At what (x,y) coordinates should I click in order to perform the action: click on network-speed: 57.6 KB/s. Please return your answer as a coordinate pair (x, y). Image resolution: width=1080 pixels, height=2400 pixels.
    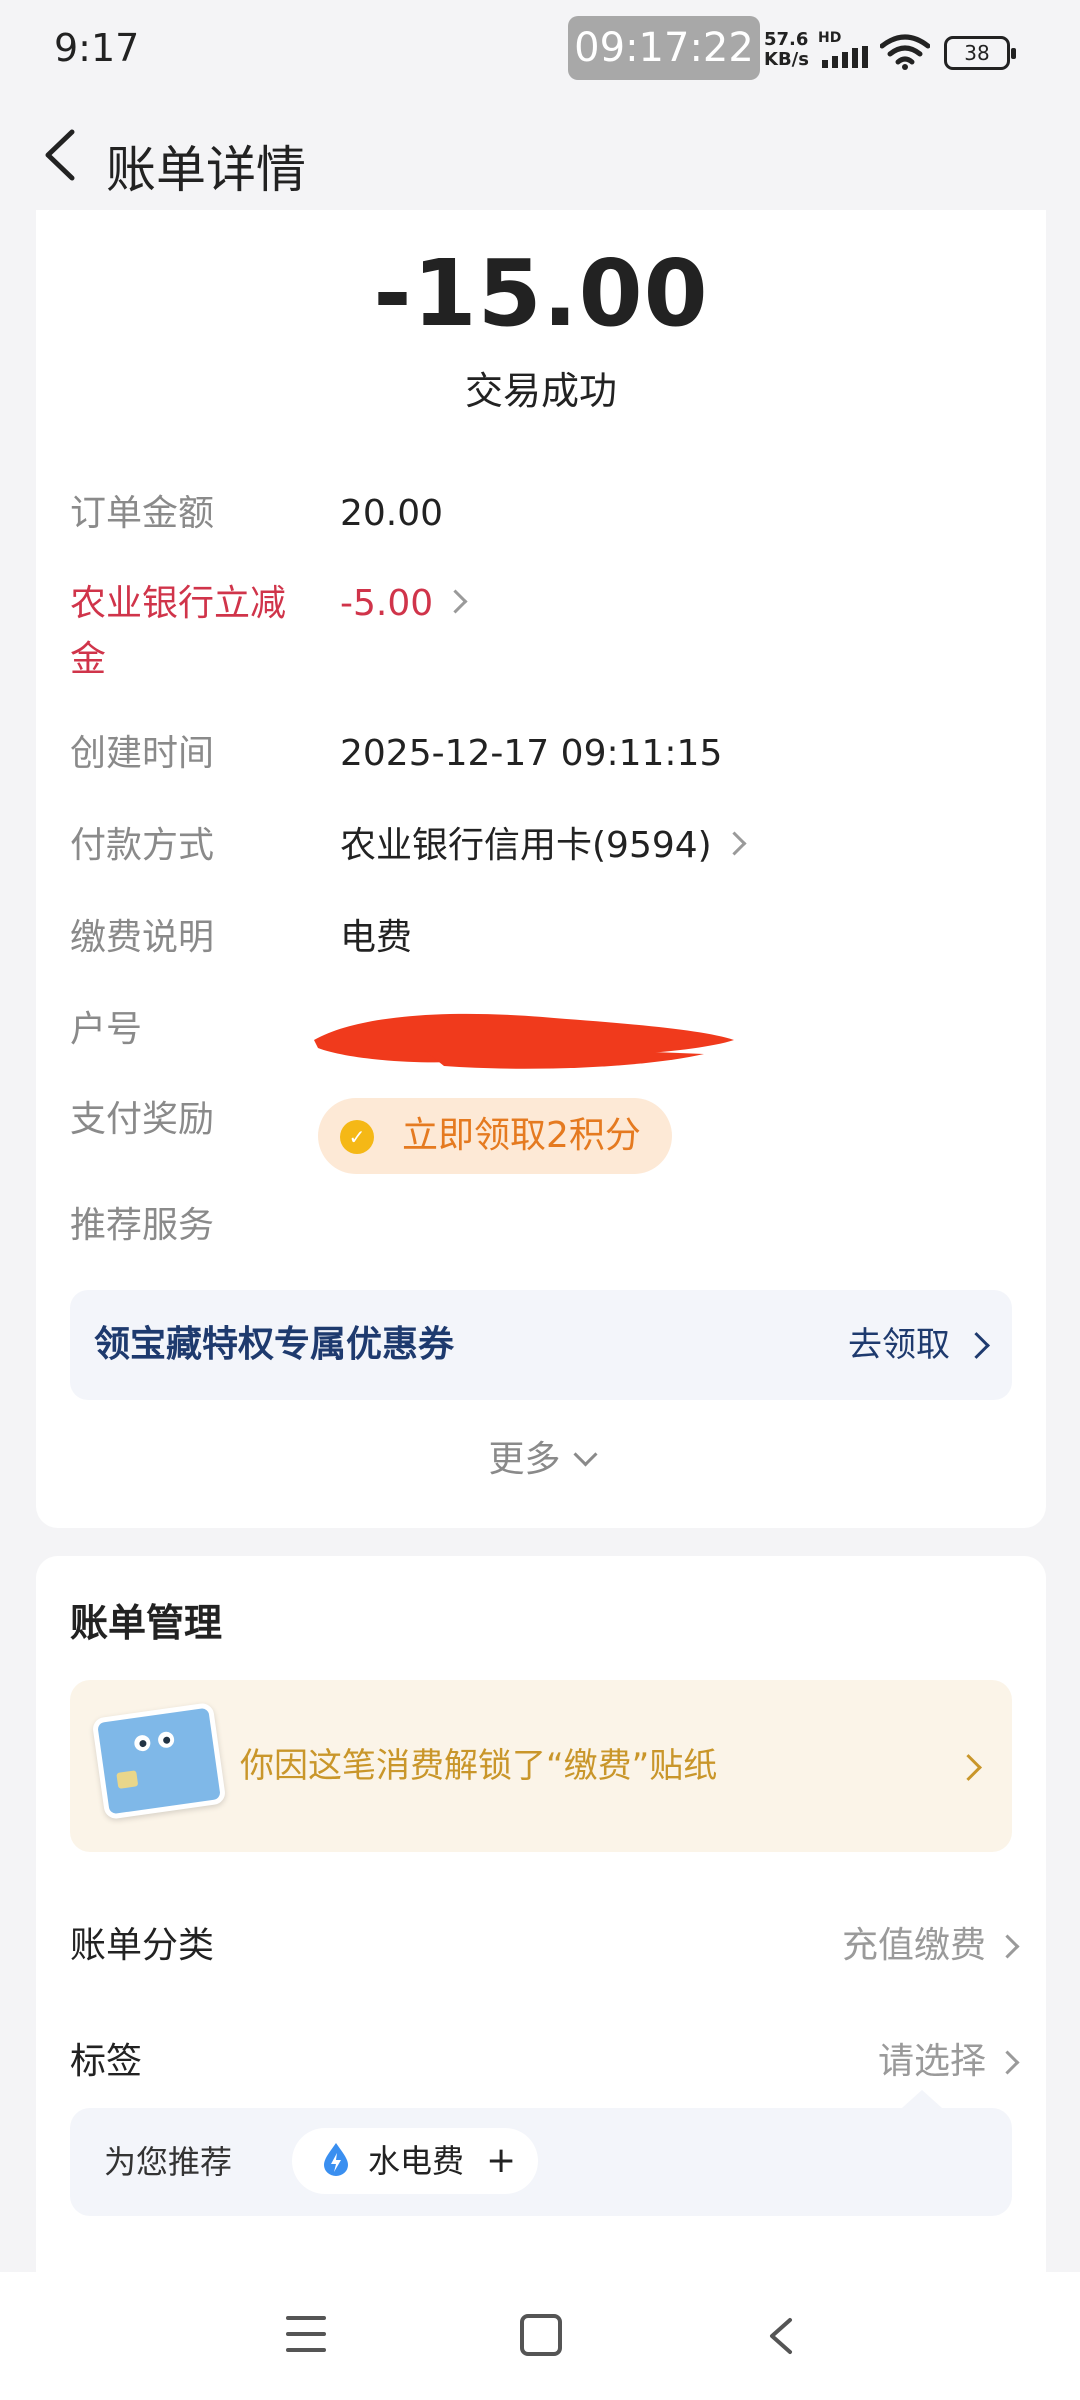
    Looking at the image, I should click on (786, 50).